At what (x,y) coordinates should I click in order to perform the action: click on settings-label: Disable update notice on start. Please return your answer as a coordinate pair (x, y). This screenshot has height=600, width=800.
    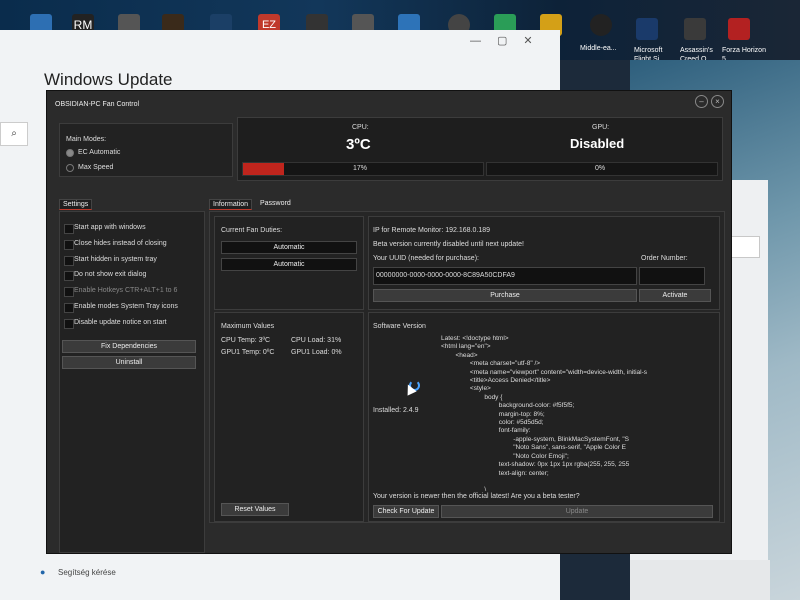
    Looking at the image, I should click on (120, 322).